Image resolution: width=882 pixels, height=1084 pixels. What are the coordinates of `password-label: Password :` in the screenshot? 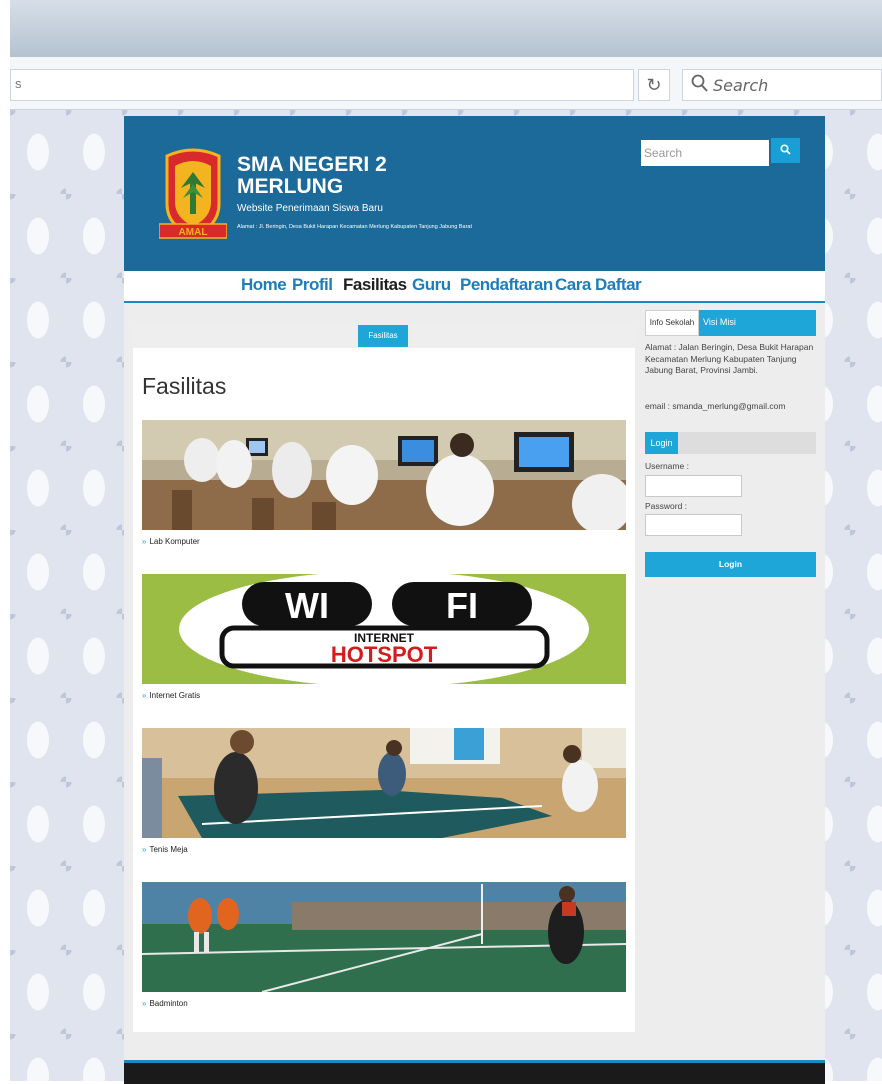 It's located at (666, 506).